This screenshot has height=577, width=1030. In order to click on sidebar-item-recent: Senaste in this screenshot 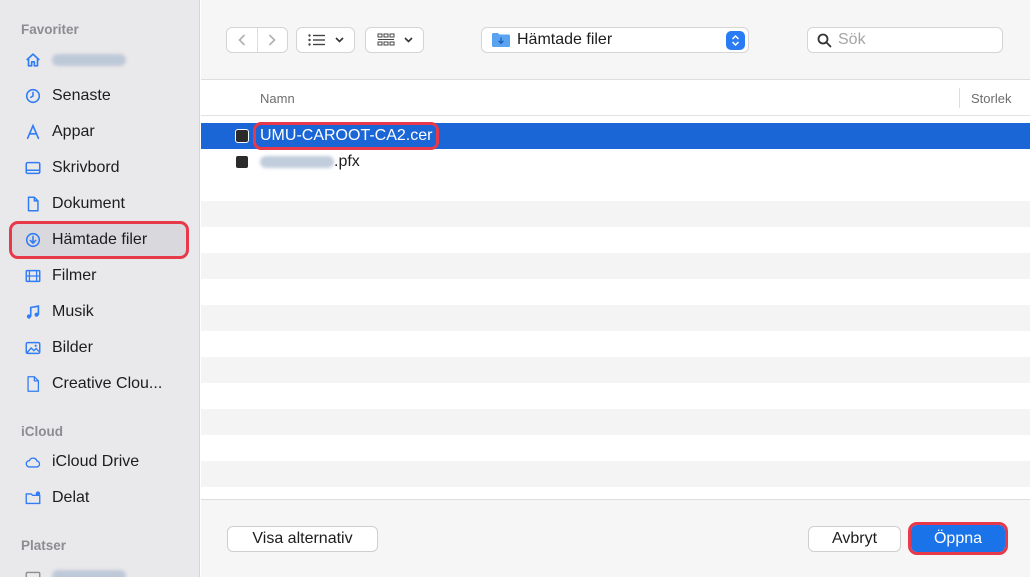, I will do `click(99, 96)`.